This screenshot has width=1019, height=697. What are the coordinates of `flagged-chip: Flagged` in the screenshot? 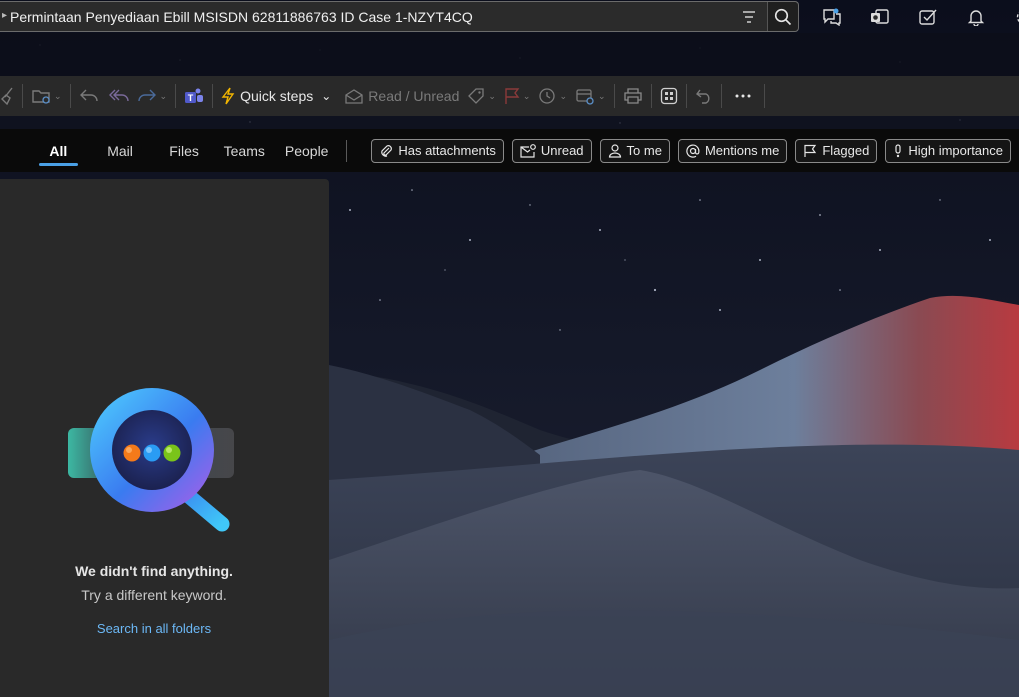 It's located at (836, 150).